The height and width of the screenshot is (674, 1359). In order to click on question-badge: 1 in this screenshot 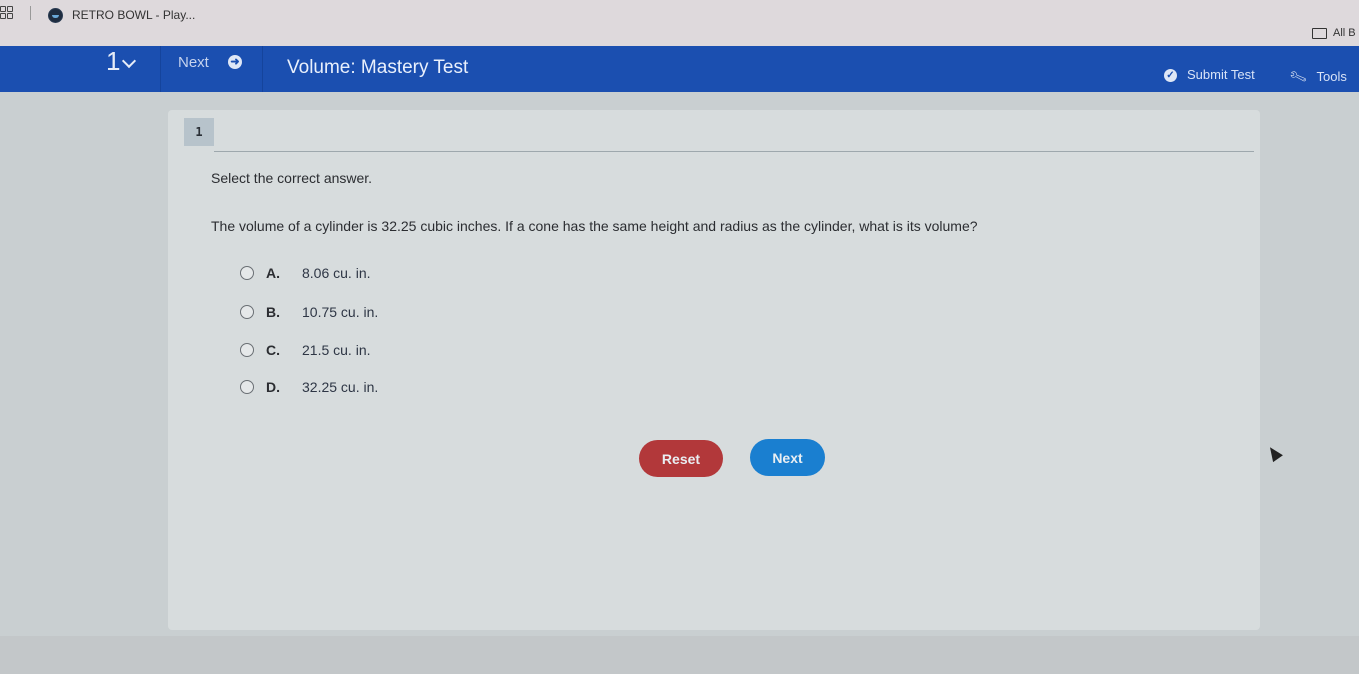, I will do `click(199, 132)`.